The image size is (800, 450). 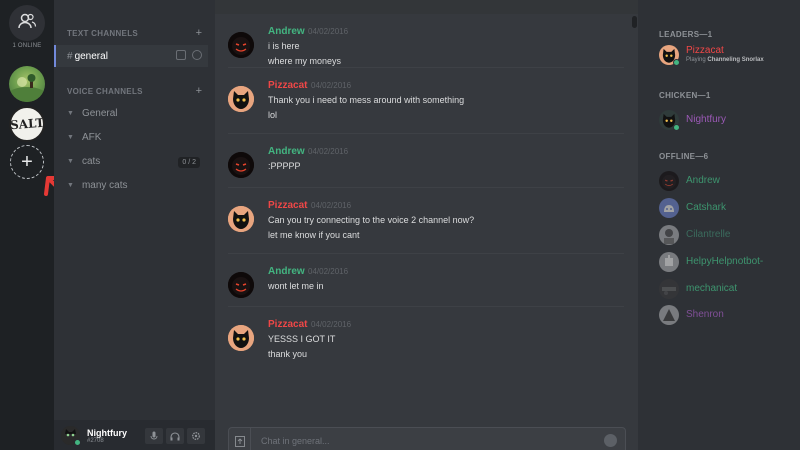 What do you see at coordinates (684, 156) in the screenshot?
I see `member-group-header: OFFLINE—6` at bounding box center [684, 156].